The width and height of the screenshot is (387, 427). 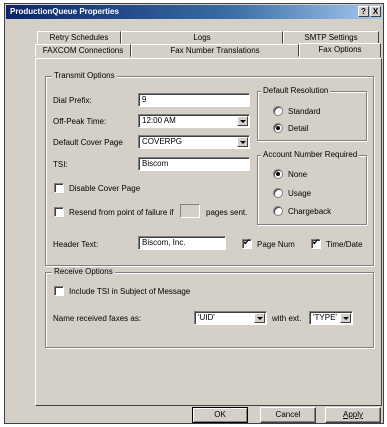 What do you see at coordinates (159, 120) in the screenshot?
I see `off-peak-time-value: 12:00 AM` at bounding box center [159, 120].